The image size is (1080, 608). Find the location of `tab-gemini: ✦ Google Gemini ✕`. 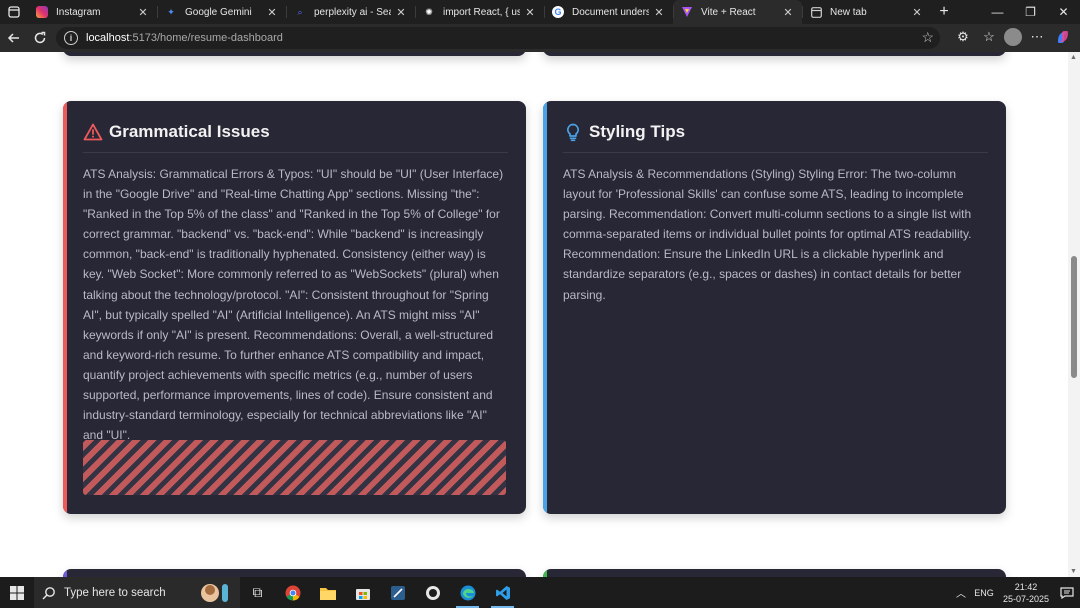

tab-gemini: ✦ Google Gemini ✕ is located at coordinates (221, 12).